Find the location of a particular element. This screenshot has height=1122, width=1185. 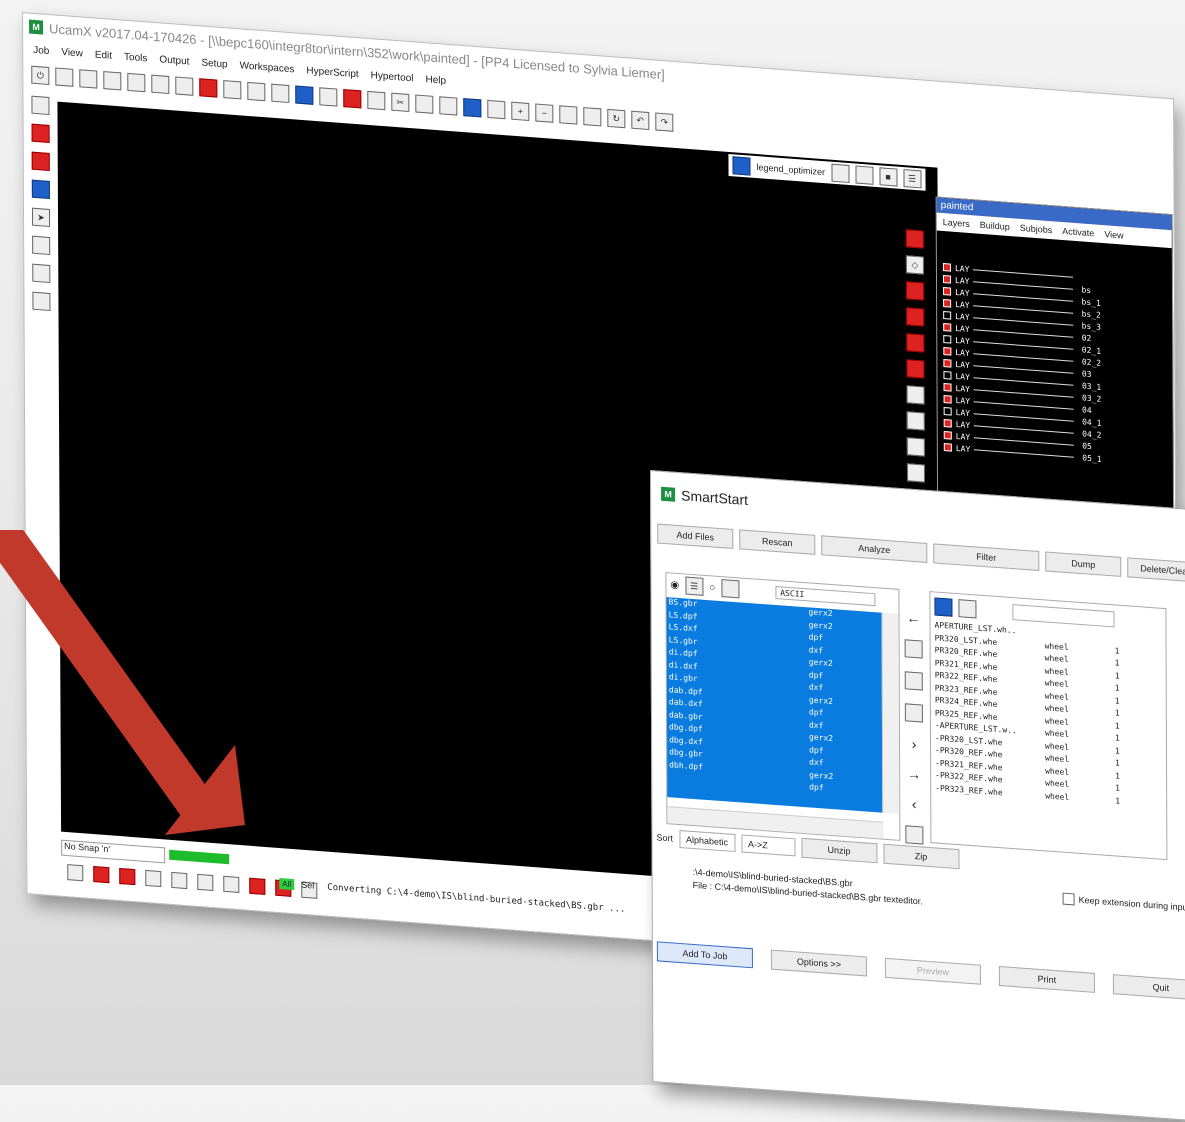

net-icon is located at coordinates (256, 91).